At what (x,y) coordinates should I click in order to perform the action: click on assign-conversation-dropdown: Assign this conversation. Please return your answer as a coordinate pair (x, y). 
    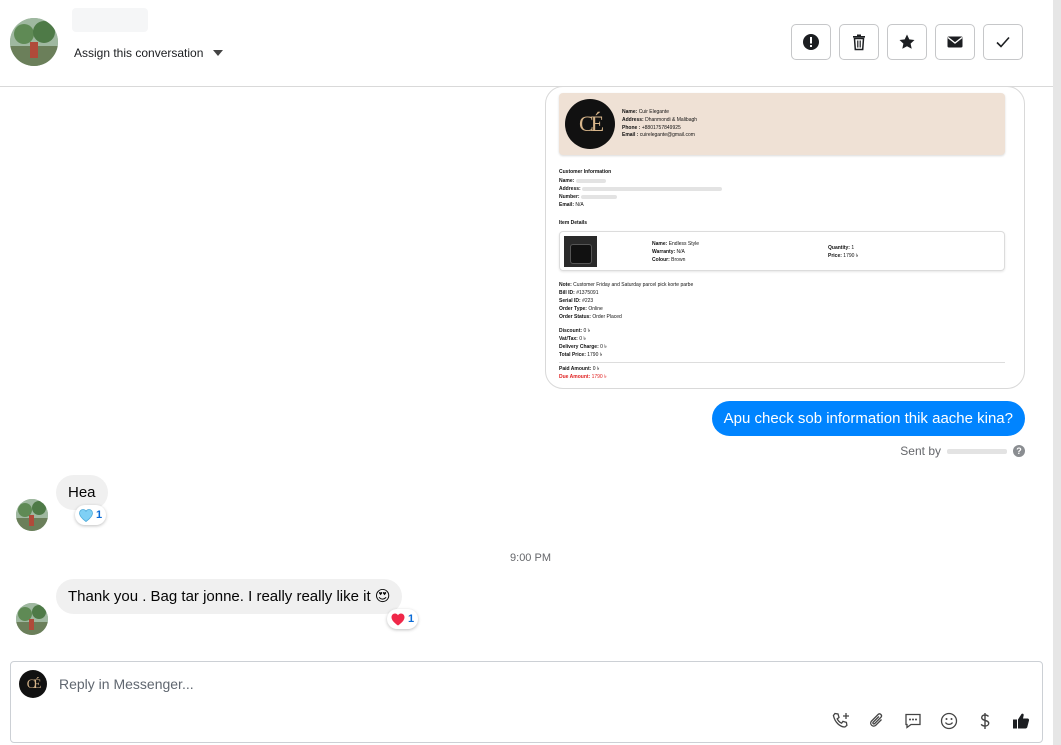
    Looking at the image, I should click on (149, 53).